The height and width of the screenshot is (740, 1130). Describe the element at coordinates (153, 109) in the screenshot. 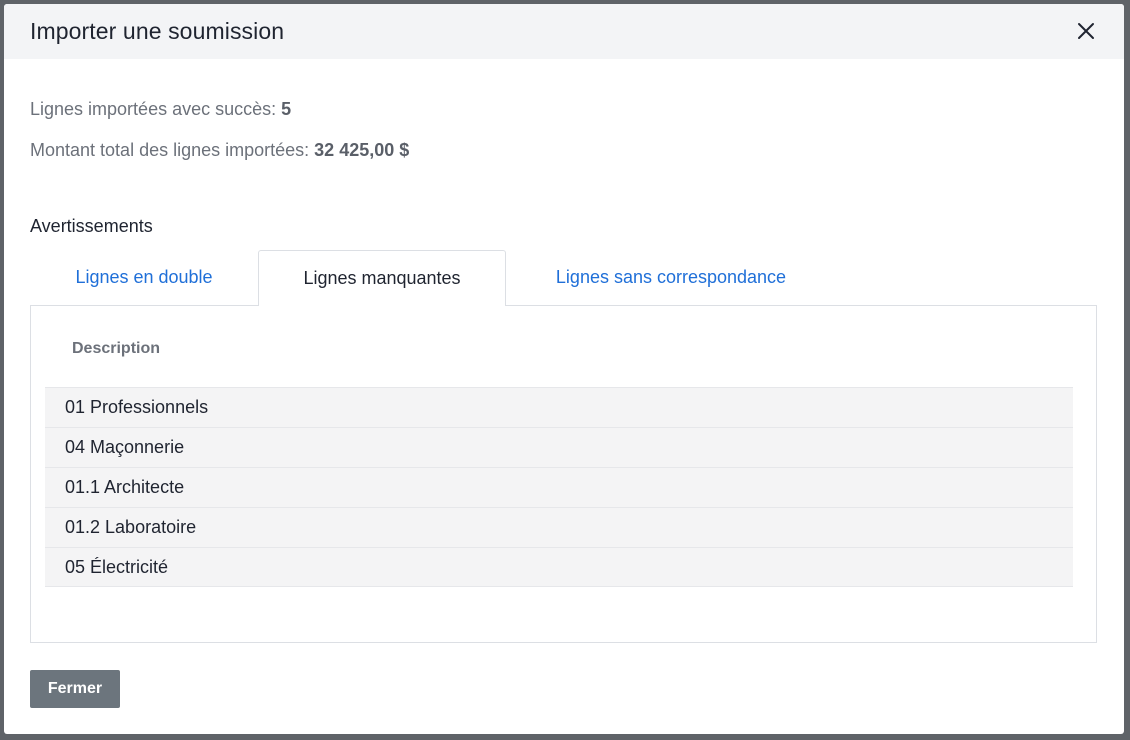

I see `imported-lines-label: Lignes importées avec succès:` at that location.